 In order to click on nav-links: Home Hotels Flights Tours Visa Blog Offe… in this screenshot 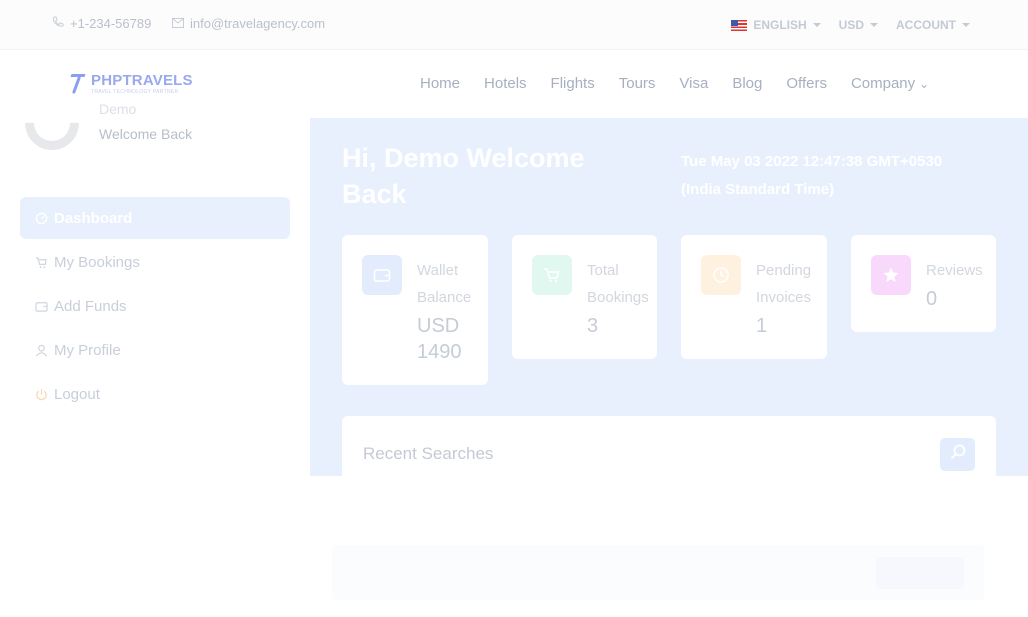, I will do `click(674, 83)`.